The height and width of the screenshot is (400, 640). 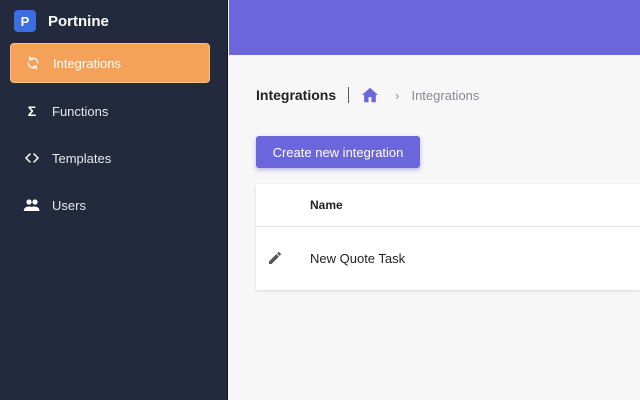 I want to click on sidebar-item-integrations: Integrations, so click(x=110, y=63).